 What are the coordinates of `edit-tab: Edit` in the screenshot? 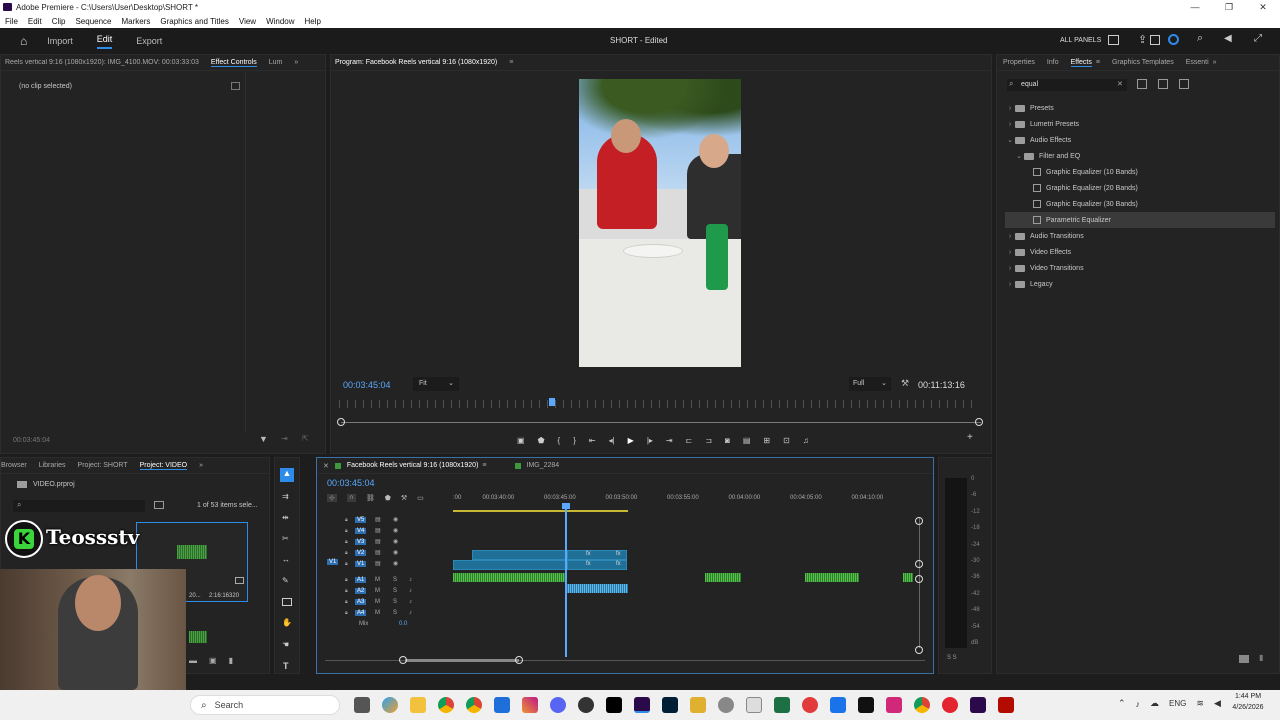 It's located at (104, 41).